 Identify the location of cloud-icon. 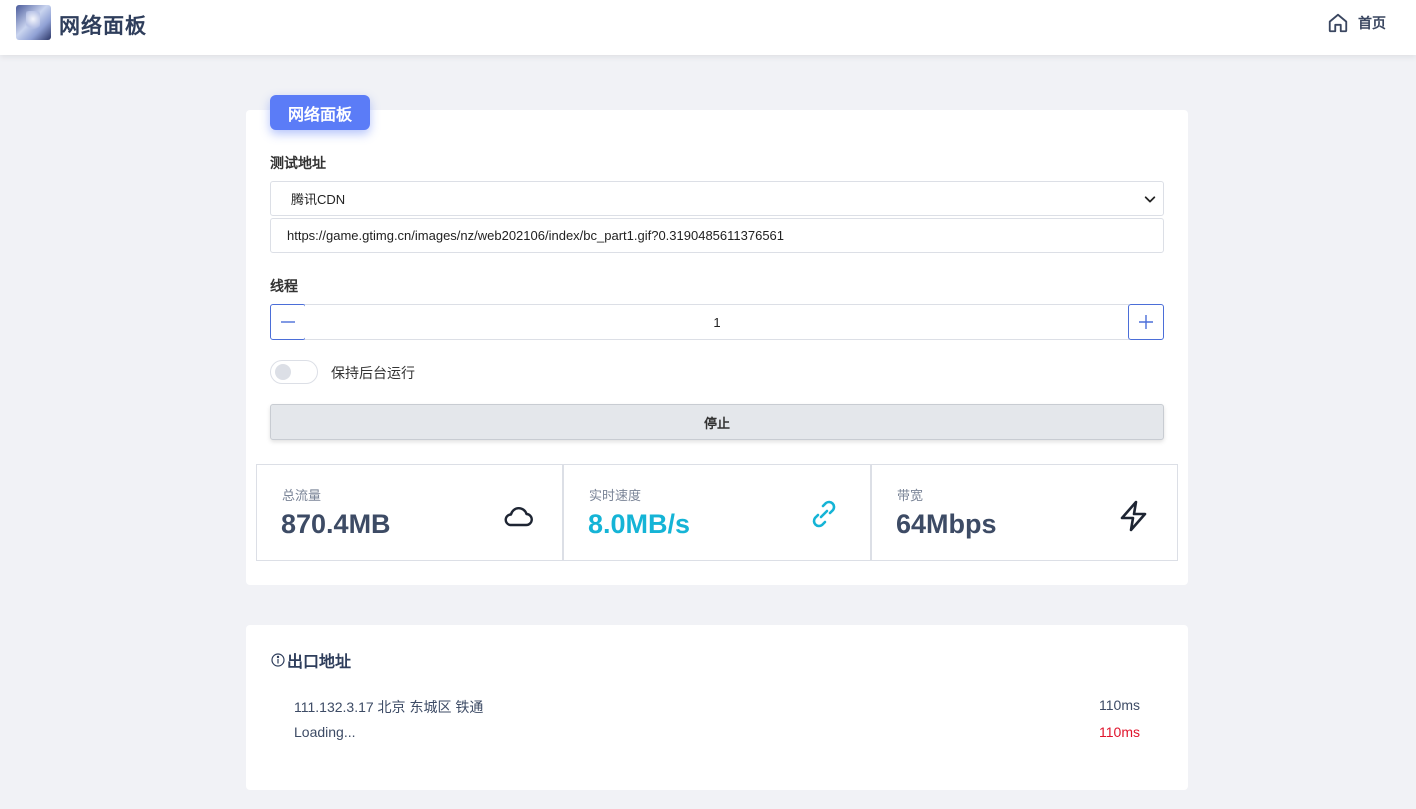
(518, 517).